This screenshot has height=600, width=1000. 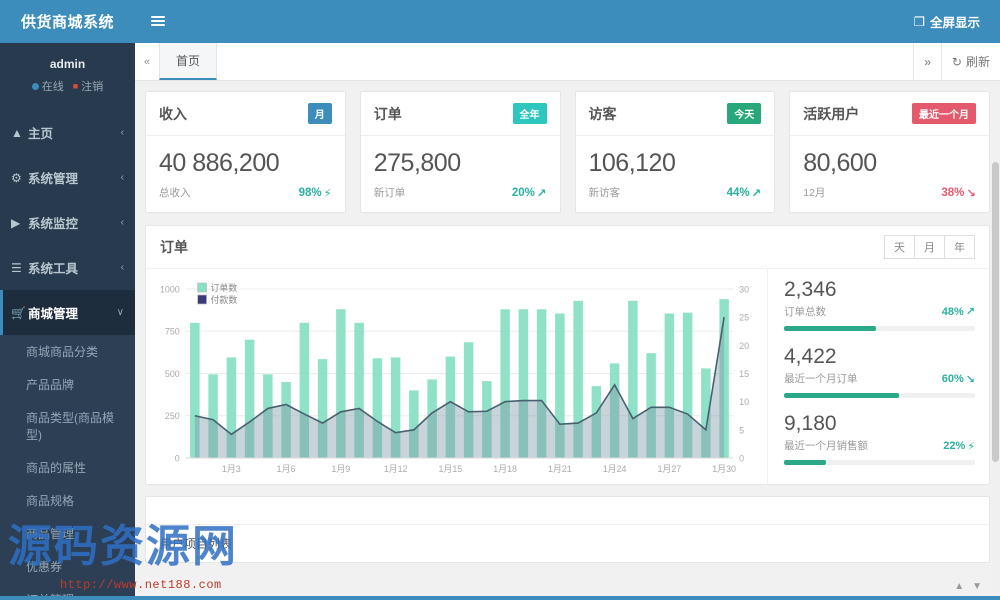 What do you see at coordinates (67, 132) in the screenshot?
I see `sidebar-item-home: ▲ 主页 ‹` at bounding box center [67, 132].